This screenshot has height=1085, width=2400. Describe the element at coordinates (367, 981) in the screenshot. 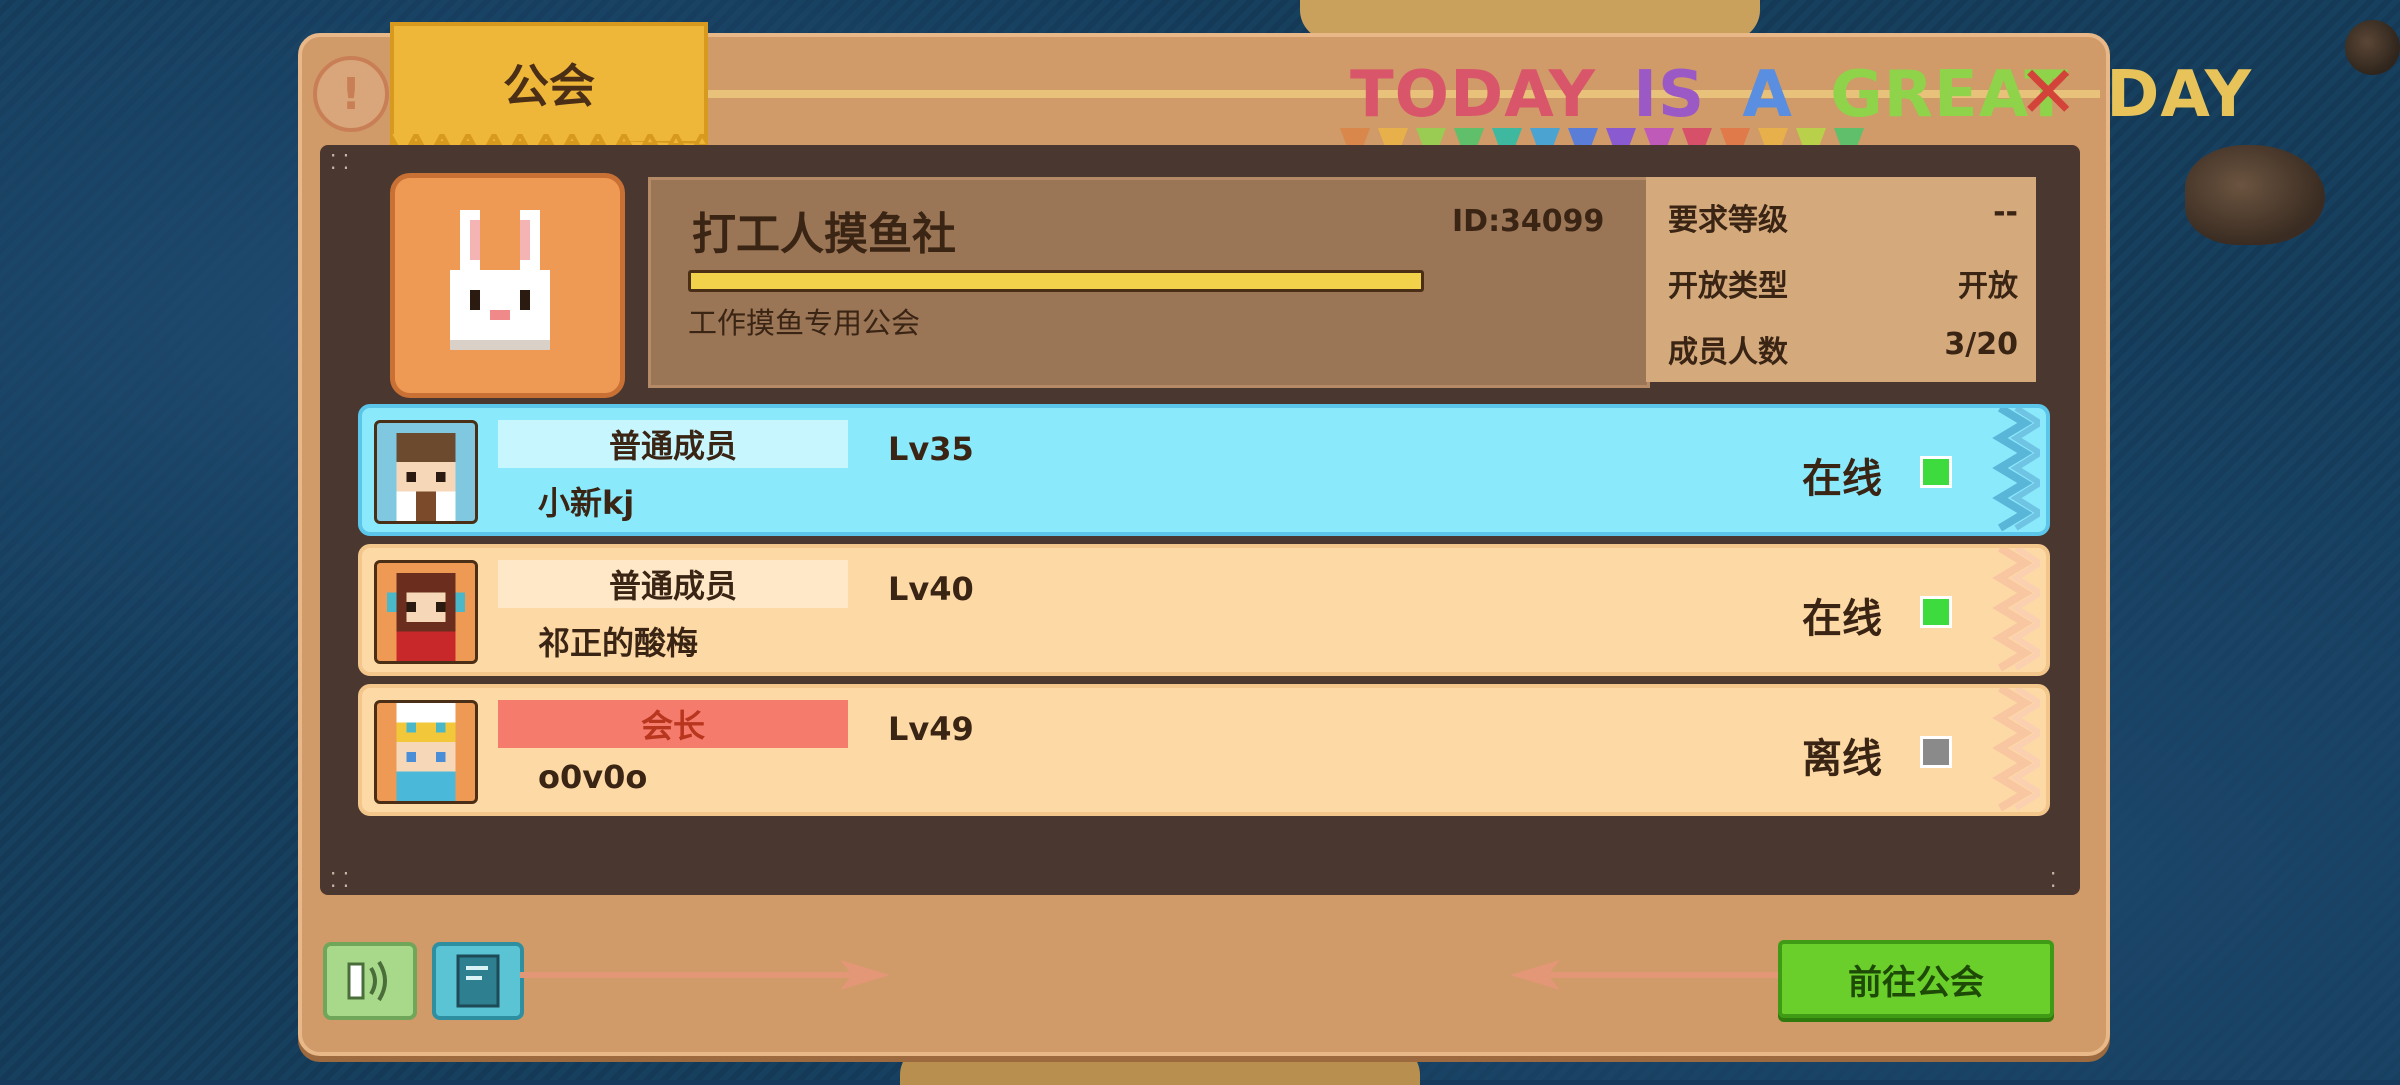

I see `speaker-icon` at that location.